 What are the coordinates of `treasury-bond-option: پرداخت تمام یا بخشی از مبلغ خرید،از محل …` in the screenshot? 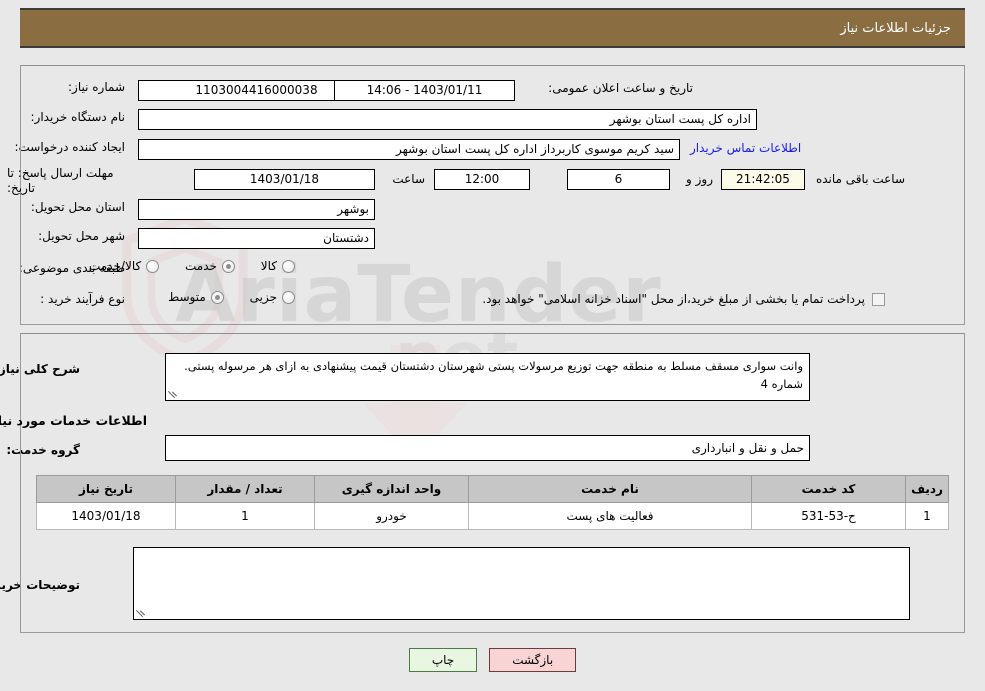 It's located at (683, 299).